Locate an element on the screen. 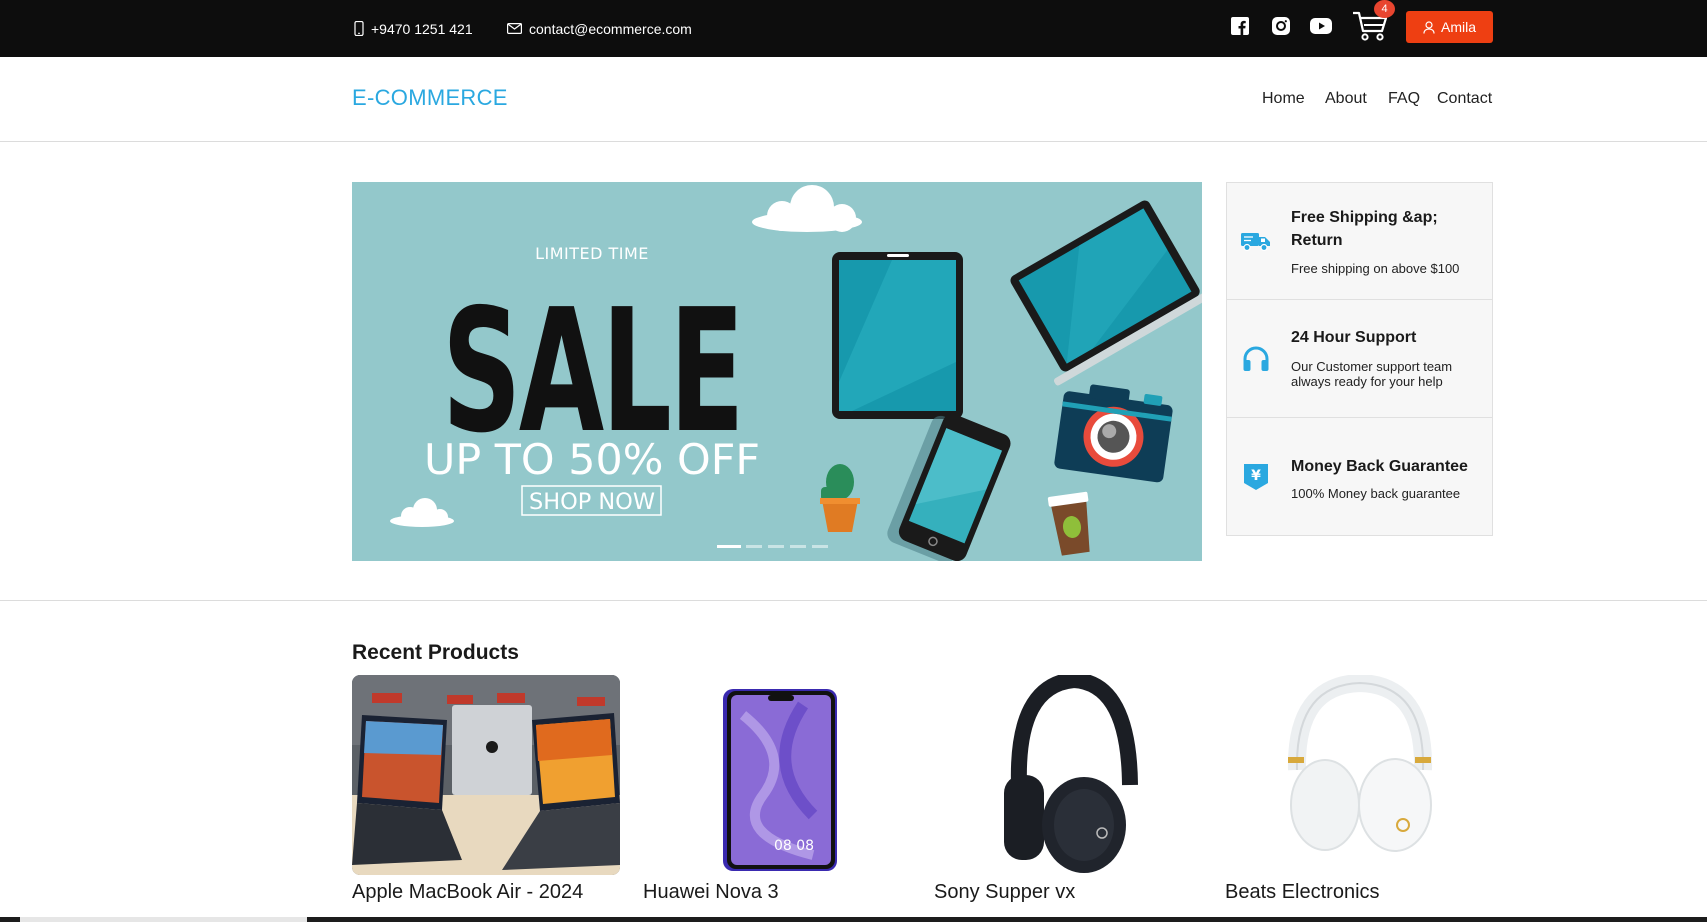 Image resolution: width=1707 pixels, height=922 pixels. coffee-cup-icon is located at coordinates (1068, 523).